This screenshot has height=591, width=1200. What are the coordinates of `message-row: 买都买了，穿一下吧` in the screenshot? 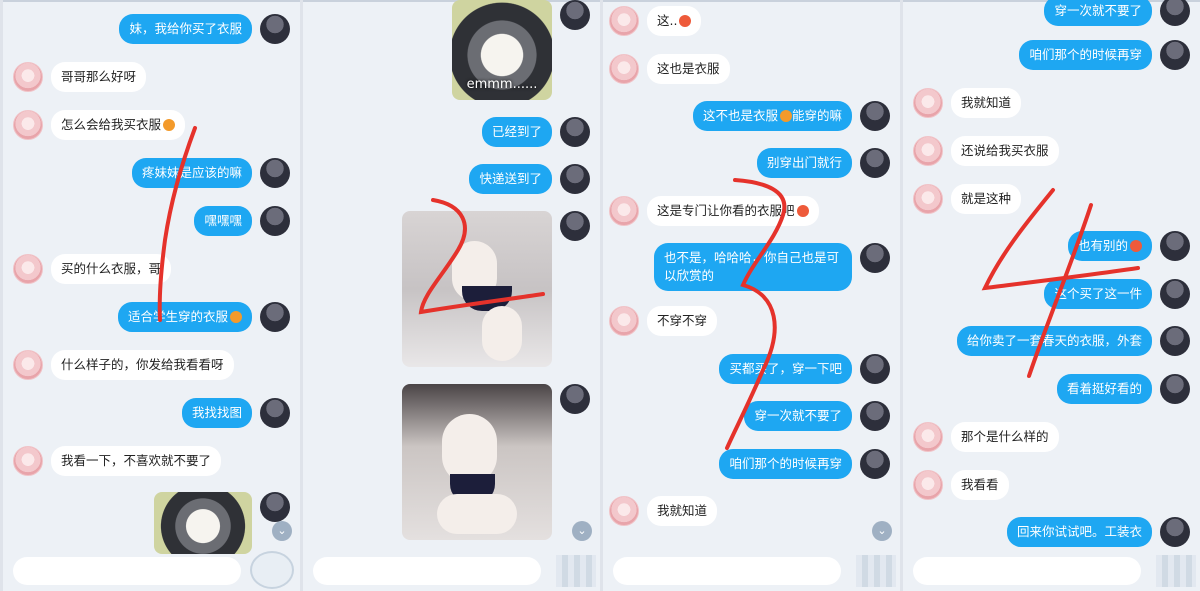 It's located at (804, 369).